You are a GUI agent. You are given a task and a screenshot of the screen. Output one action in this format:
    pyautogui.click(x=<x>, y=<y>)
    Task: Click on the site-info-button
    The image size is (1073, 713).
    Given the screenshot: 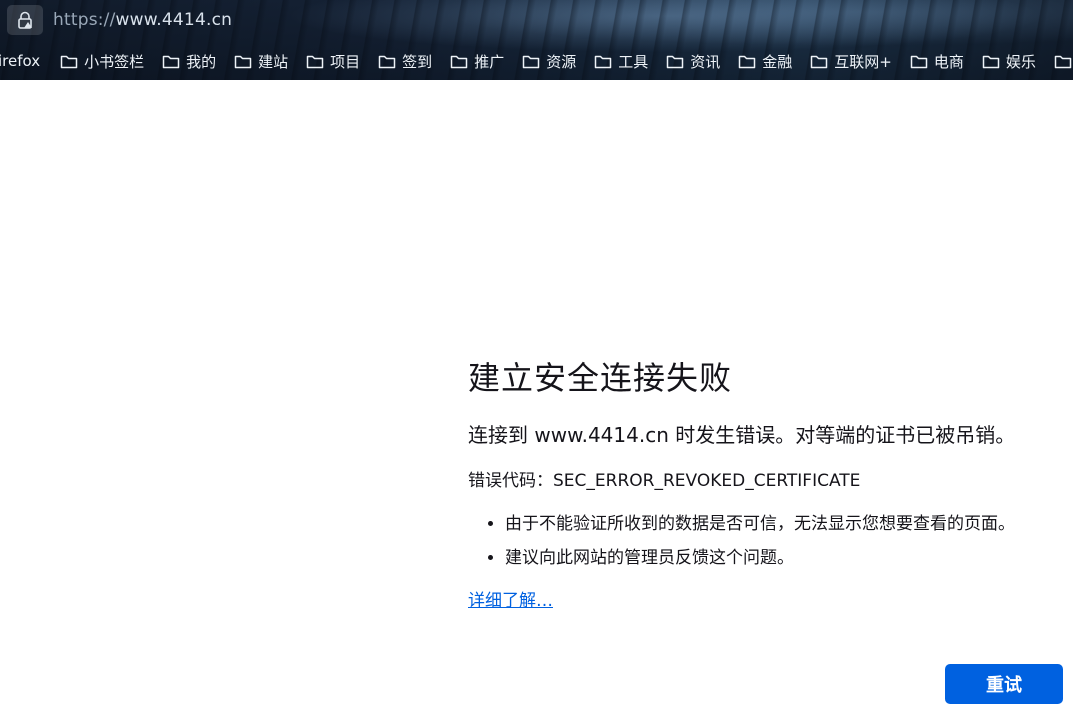 What is the action you would take?
    pyautogui.click(x=25, y=20)
    